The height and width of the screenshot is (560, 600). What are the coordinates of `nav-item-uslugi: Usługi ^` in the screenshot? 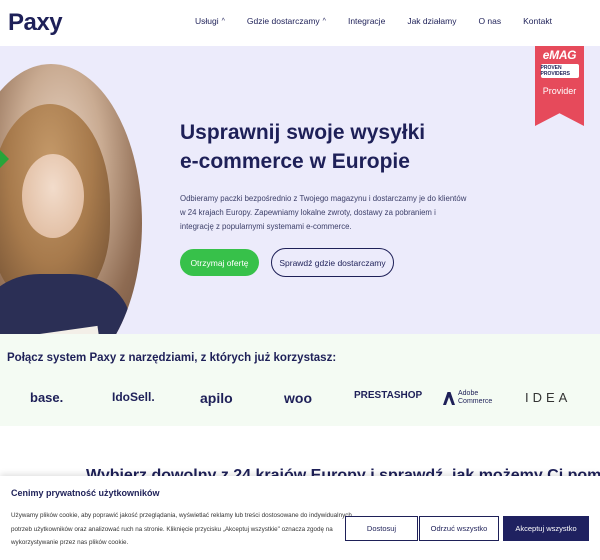 It's located at (210, 21).